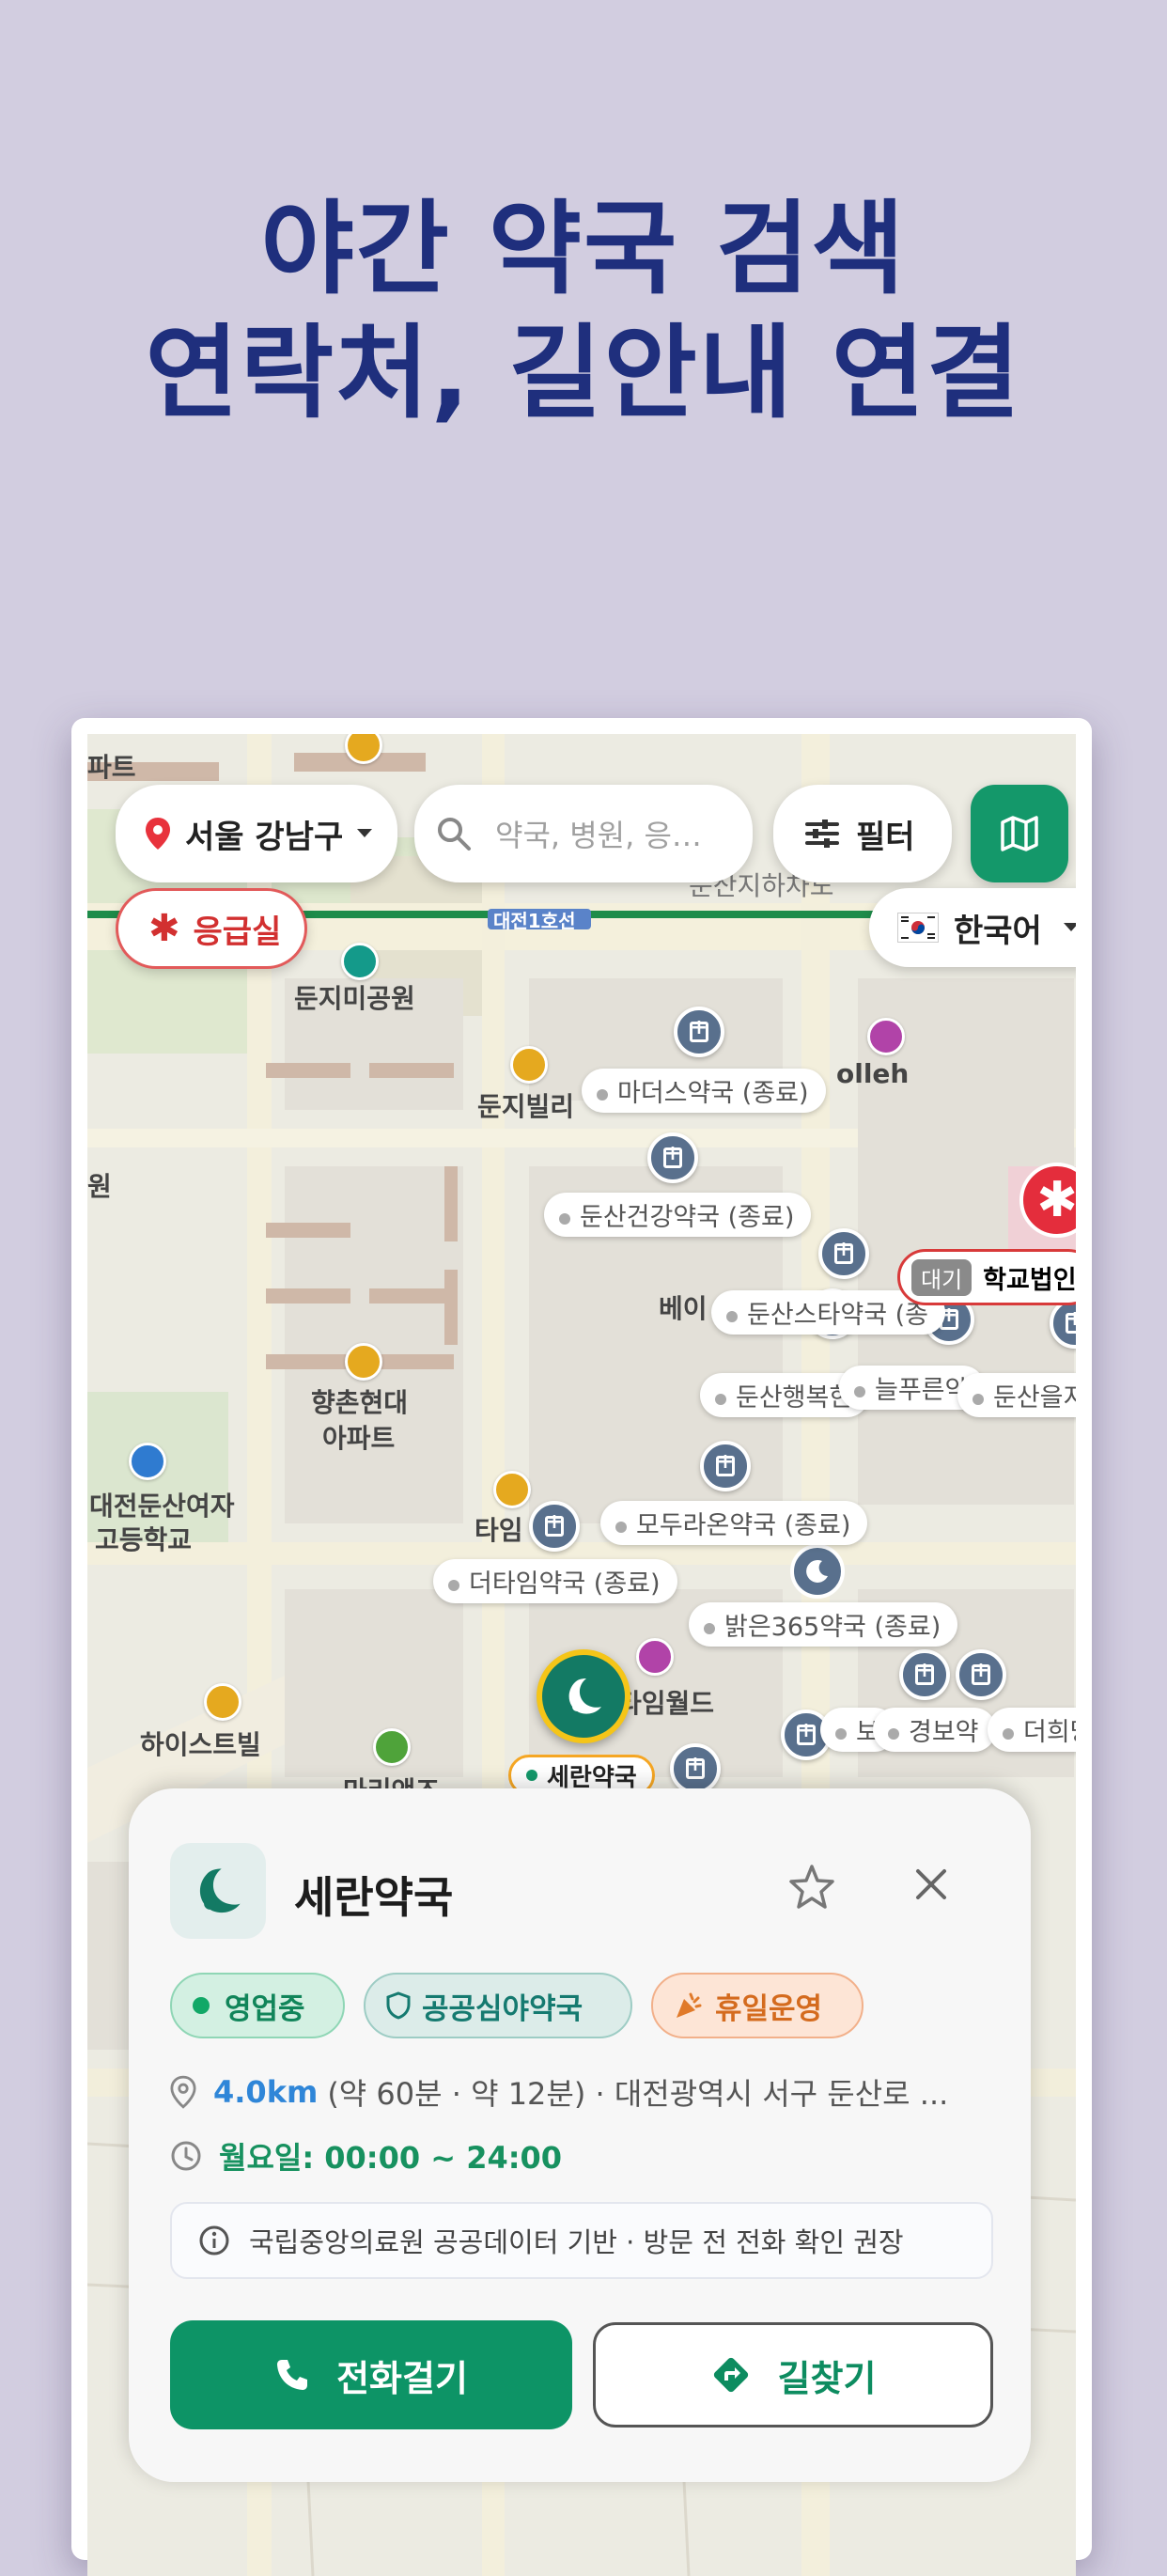 The height and width of the screenshot is (2576, 1167). I want to click on status-badge-open: 영업중, so click(257, 2005).